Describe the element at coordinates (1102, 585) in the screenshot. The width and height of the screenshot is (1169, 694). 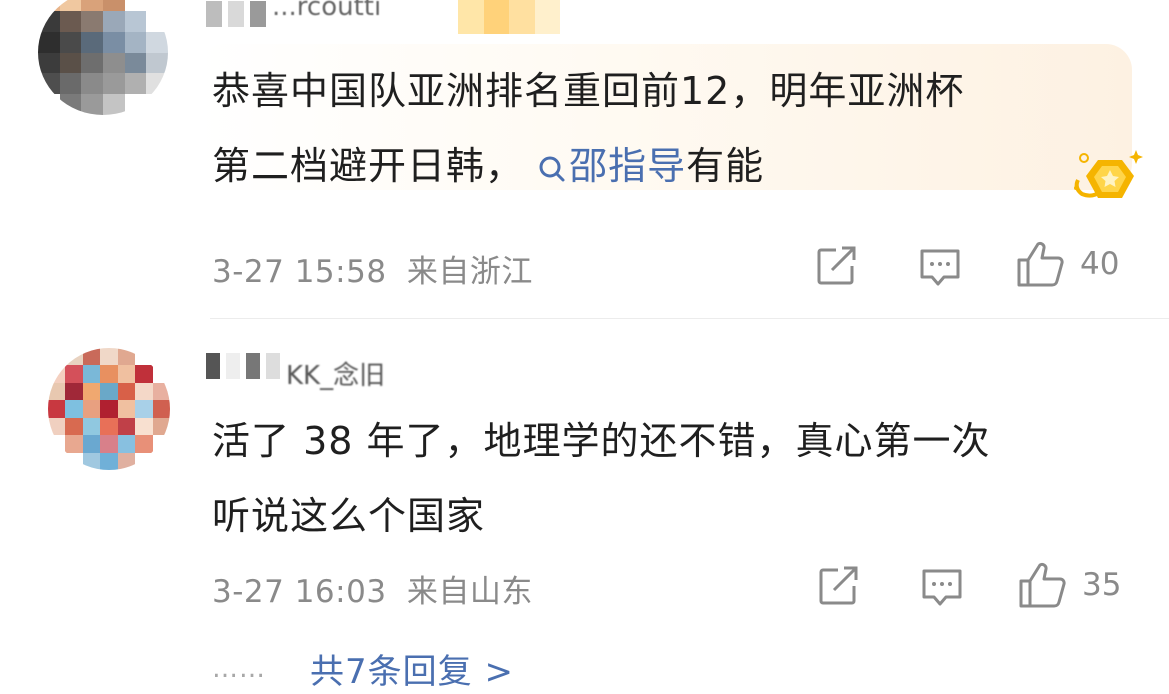
I see `like-count: 35` at that location.